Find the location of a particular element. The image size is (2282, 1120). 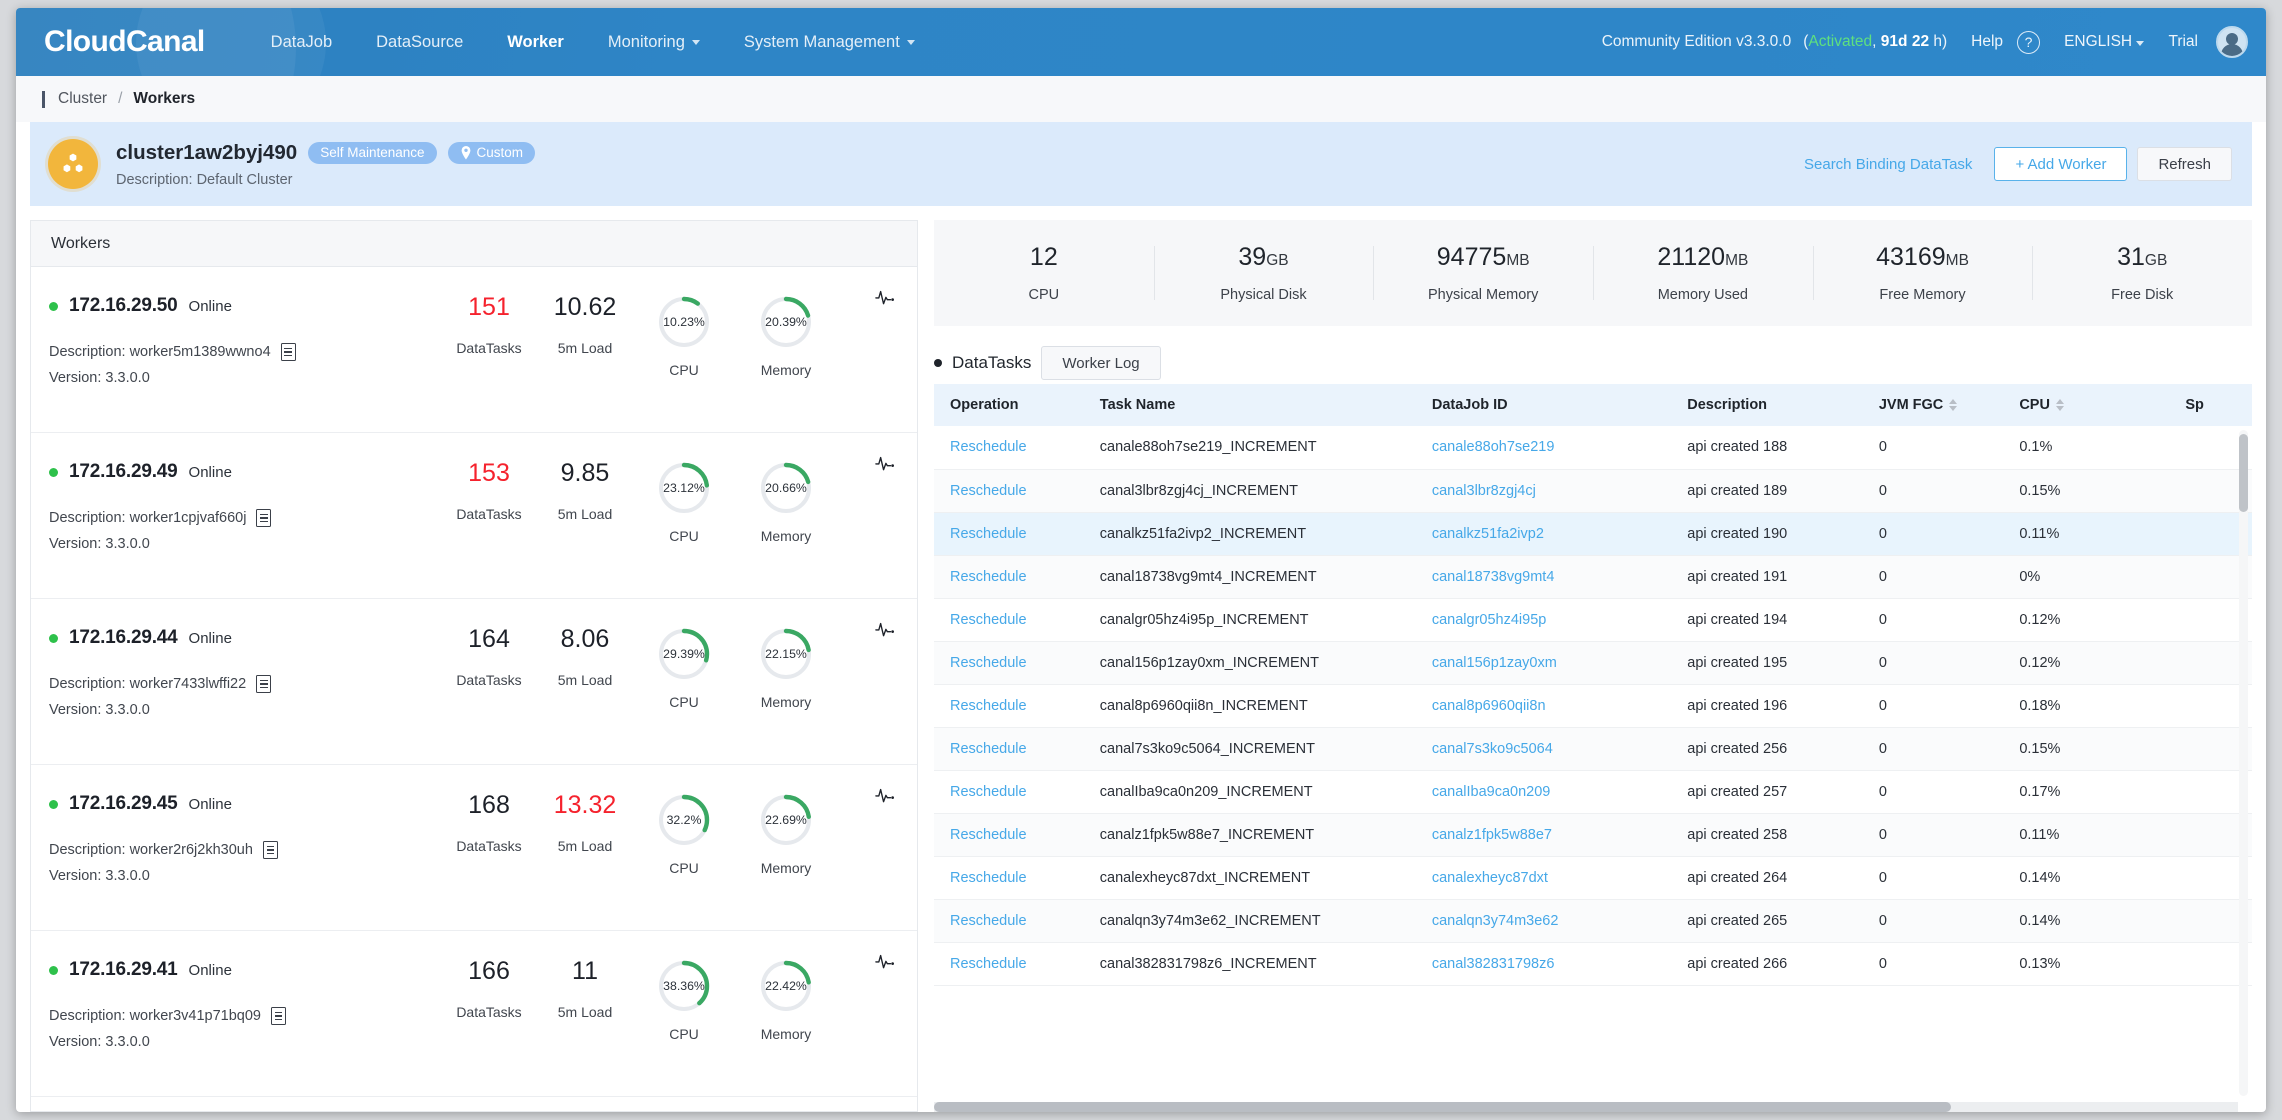

nav-item-datajob: DataJob is located at coordinates (301, 42).